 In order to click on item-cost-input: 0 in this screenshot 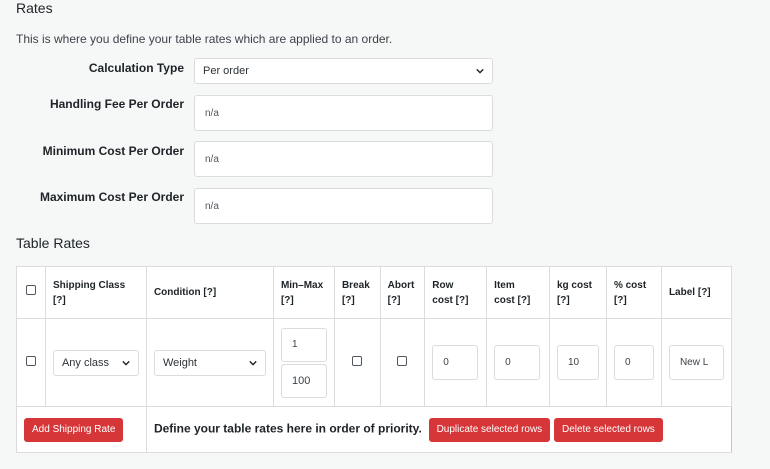, I will do `click(517, 362)`.